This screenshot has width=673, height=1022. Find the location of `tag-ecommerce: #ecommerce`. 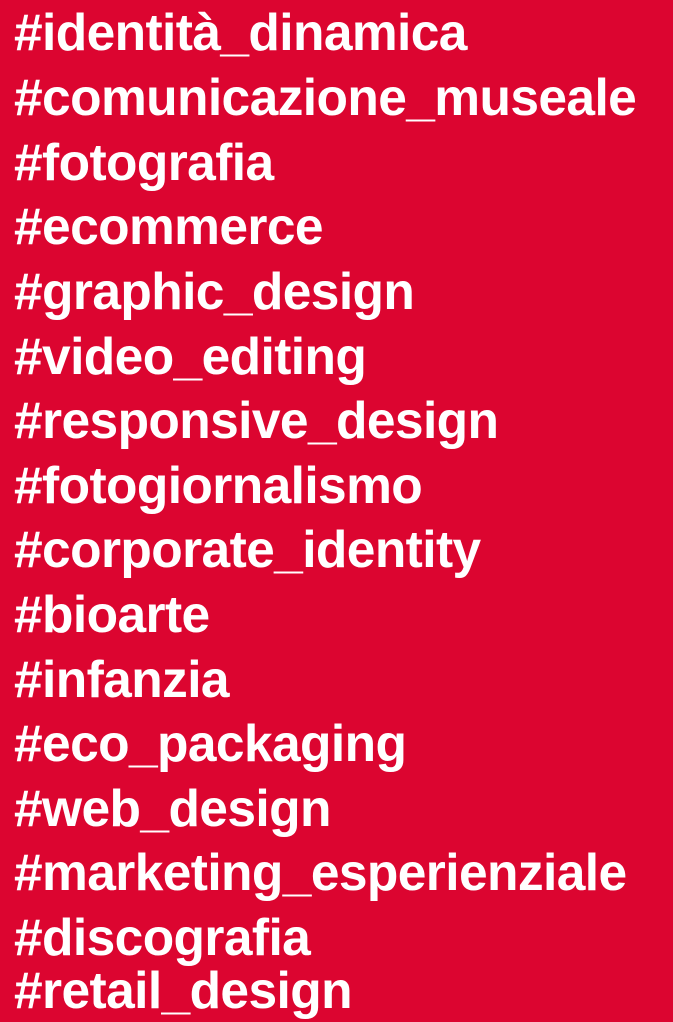

tag-ecommerce: #ecommerce is located at coordinates (169, 226).